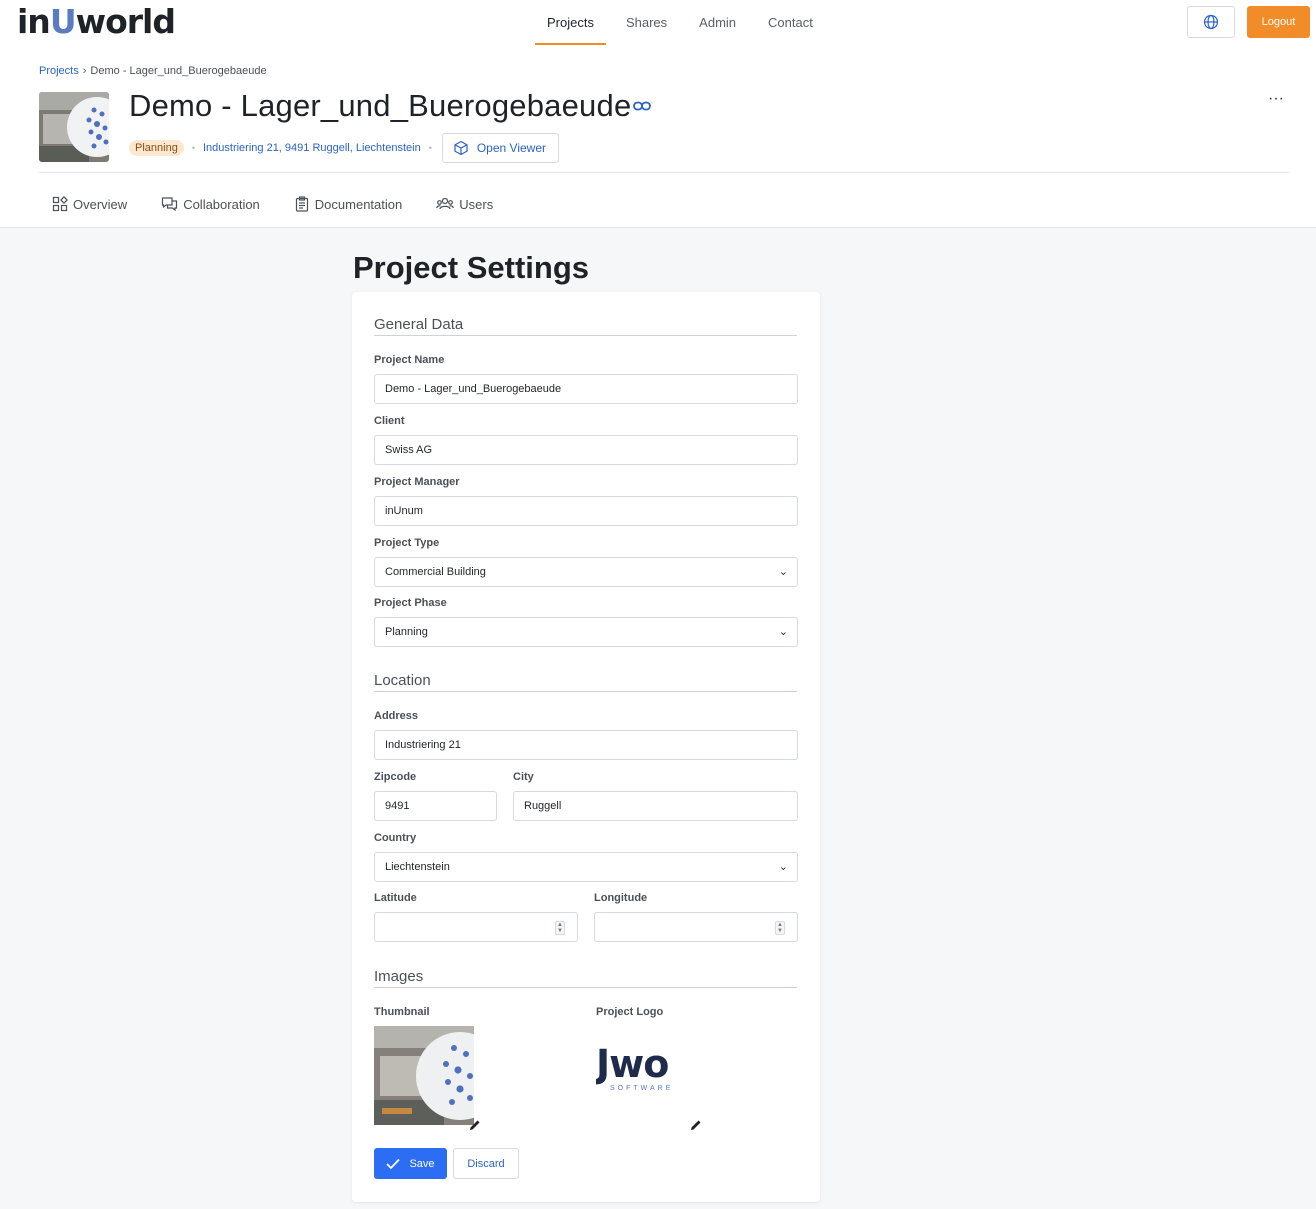 This screenshot has width=1316, height=1209. What do you see at coordinates (586, 867) in the screenshot?
I see `country-select: Liechtenstein ⌄` at bounding box center [586, 867].